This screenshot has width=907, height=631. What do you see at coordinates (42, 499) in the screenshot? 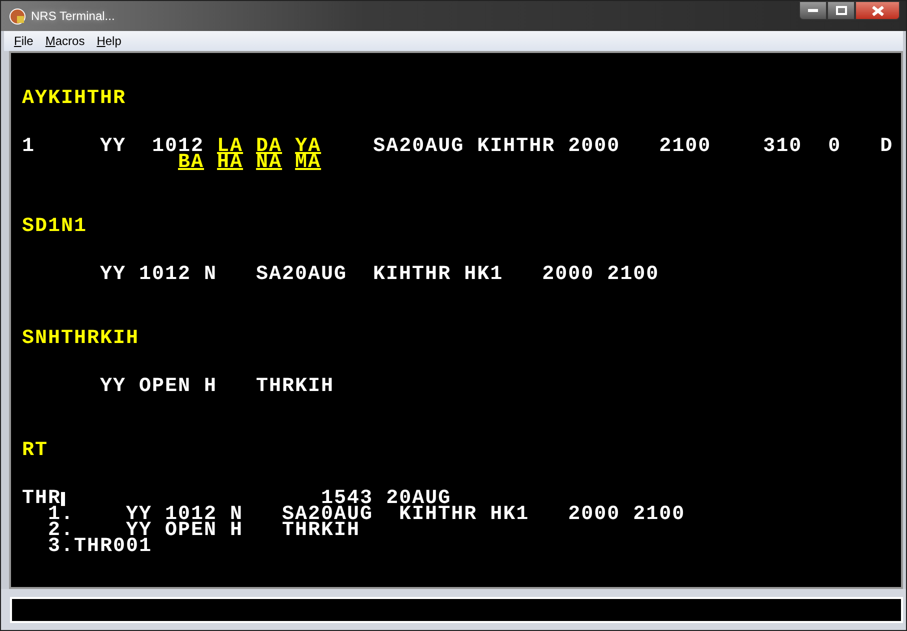
I see `terminal-text: THR` at bounding box center [42, 499].